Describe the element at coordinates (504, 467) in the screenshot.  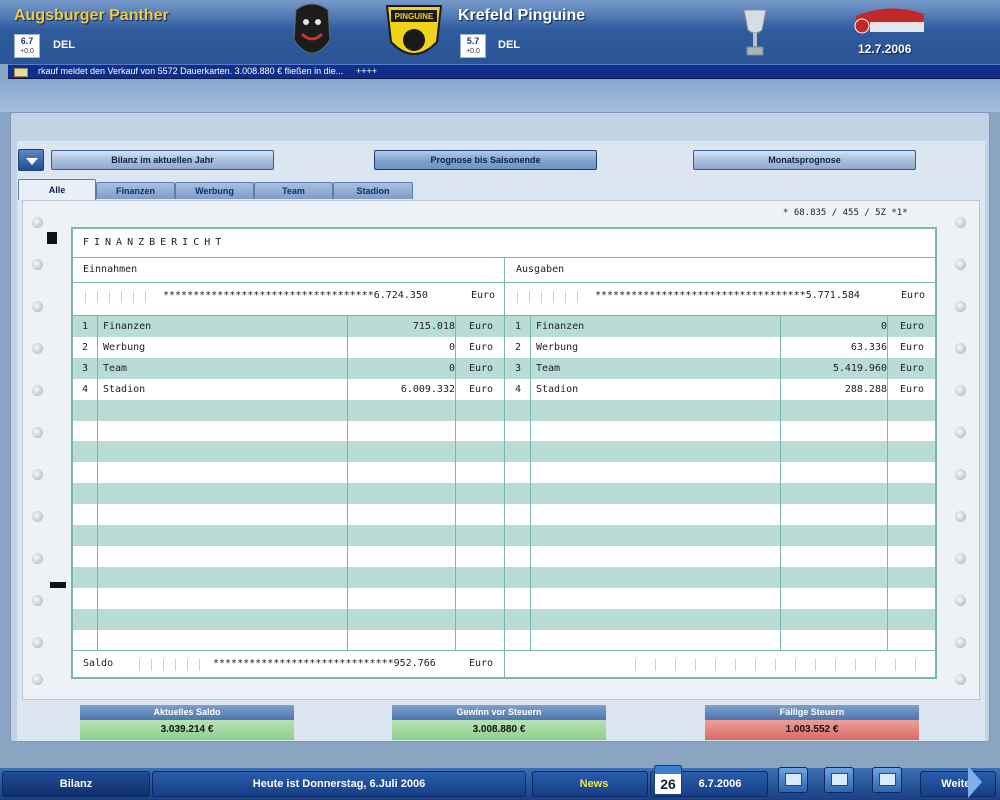
I see `center-divider` at that location.